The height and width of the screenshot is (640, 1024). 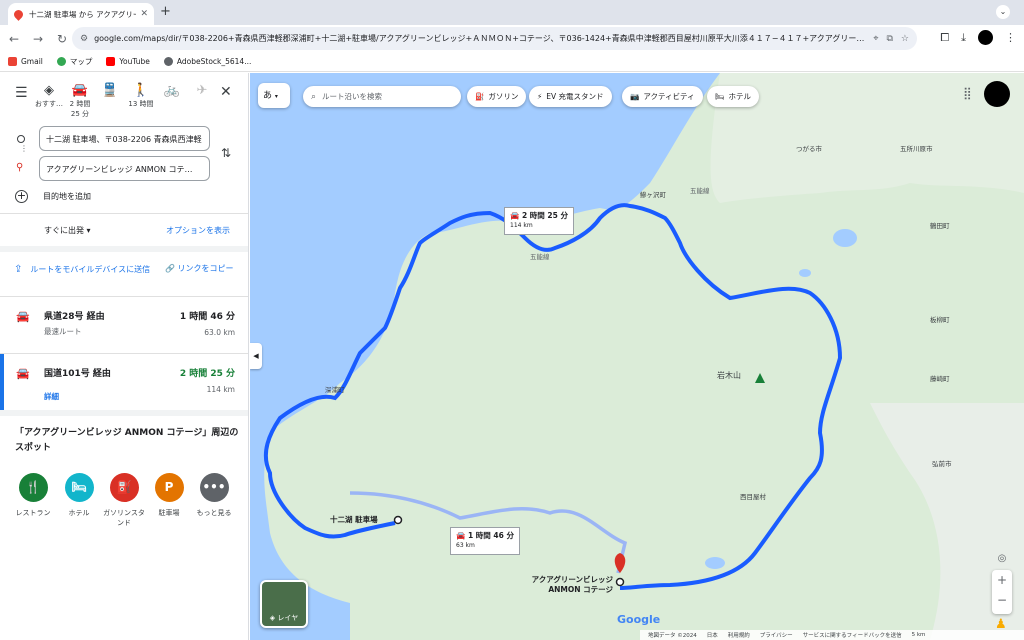 I want to click on apps-grid-icon: ⣿, so click(x=967, y=93).